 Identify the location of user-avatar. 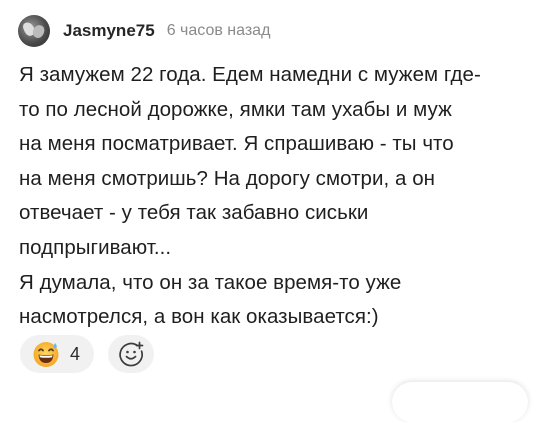
(34, 31).